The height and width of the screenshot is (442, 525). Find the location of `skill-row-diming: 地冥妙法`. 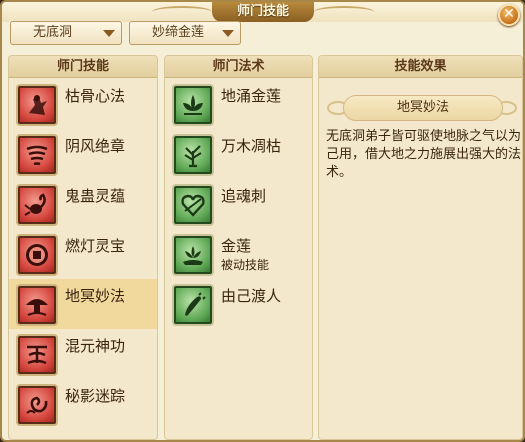

skill-row-diming: 地冥妙法 is located at coordinates (83, 304).